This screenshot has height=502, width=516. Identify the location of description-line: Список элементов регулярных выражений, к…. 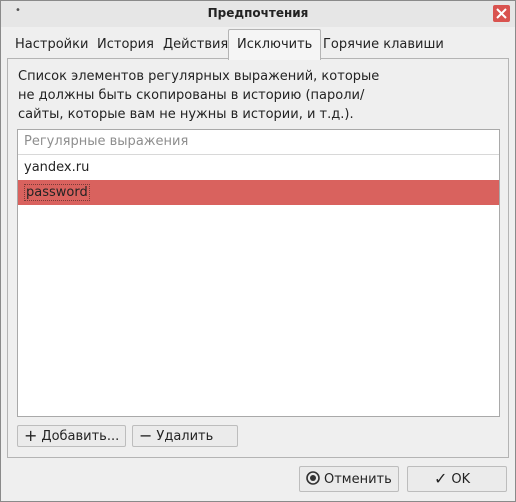
(199, 76).